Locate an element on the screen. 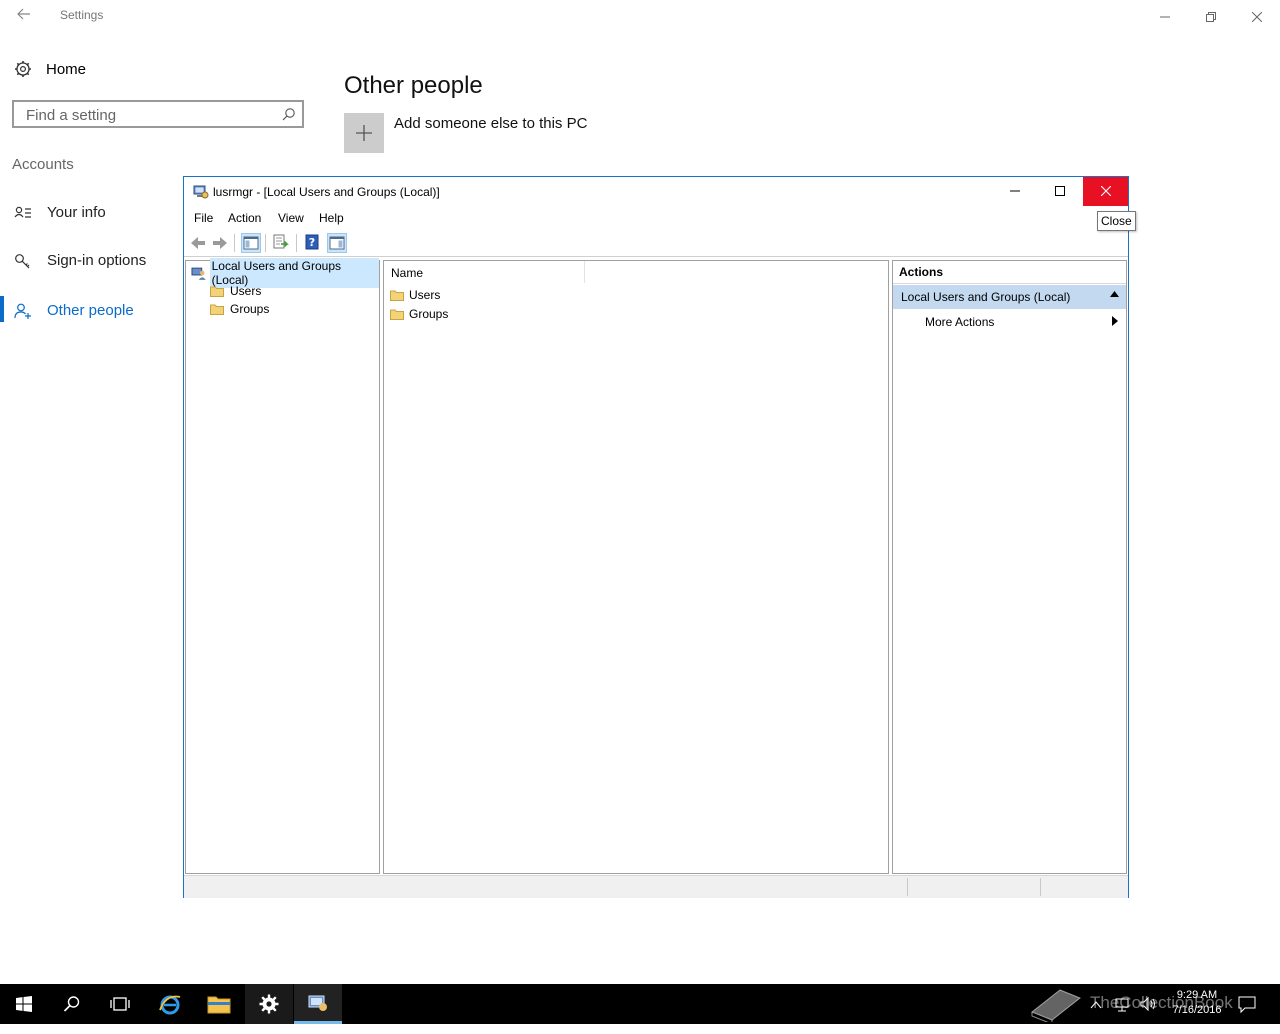 The height and width of the screenshot is (1034, 1280). watermark-text: TheCollectionBook is located at coordinates (1161, 1002).